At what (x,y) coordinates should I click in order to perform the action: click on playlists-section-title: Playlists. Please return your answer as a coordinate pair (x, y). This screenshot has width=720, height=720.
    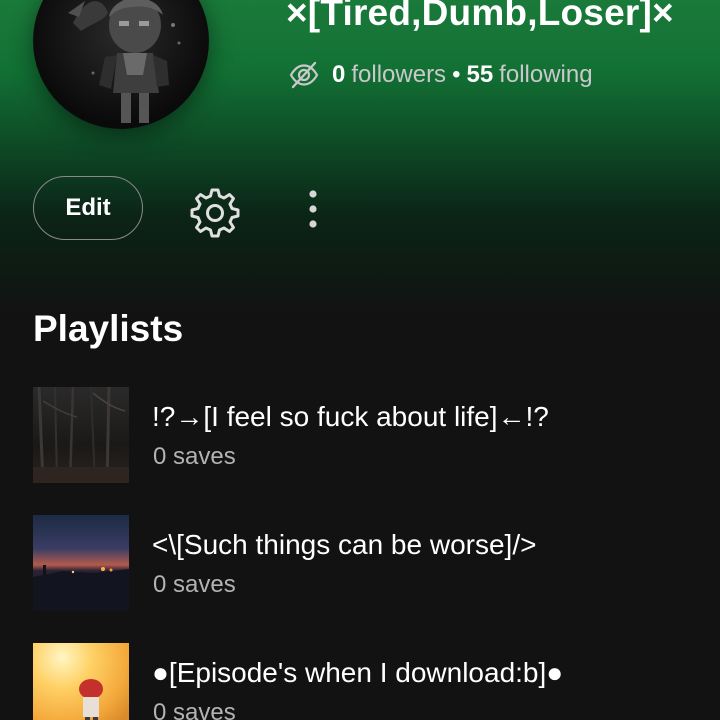
    Looking at the image, I should click on (108, 328).